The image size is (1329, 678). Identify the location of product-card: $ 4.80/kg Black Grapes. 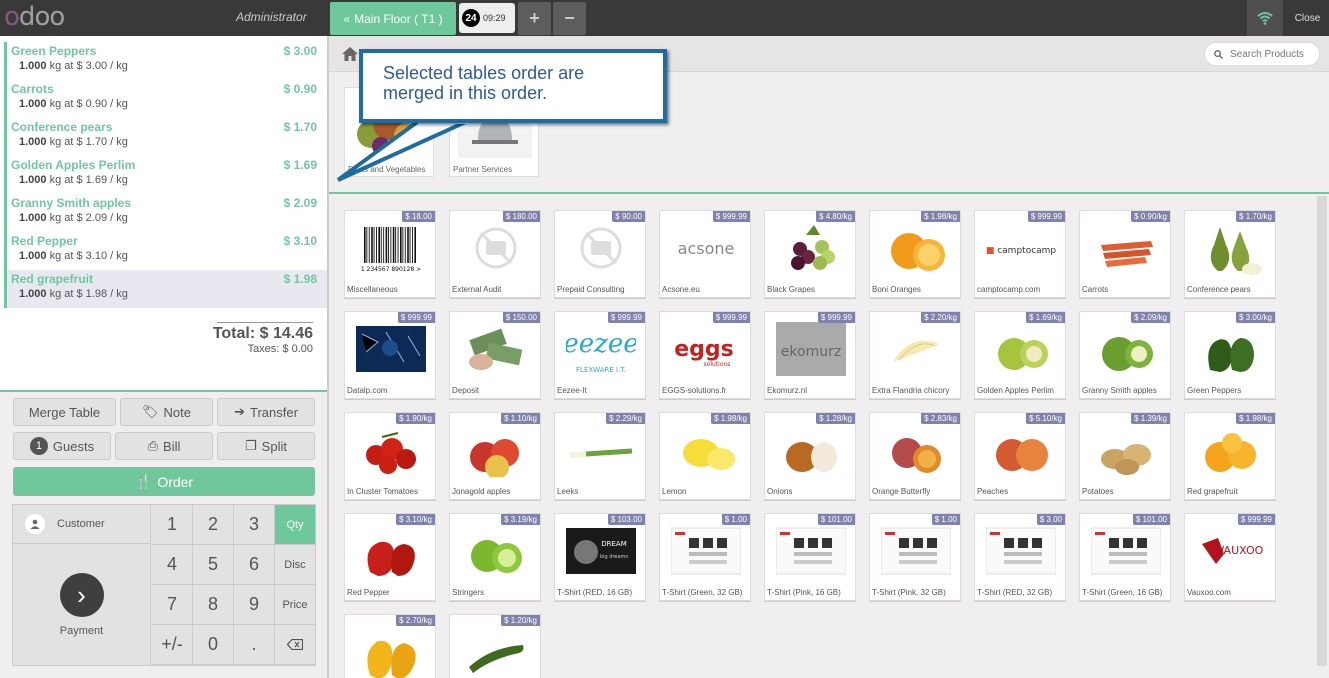
(810, 254).